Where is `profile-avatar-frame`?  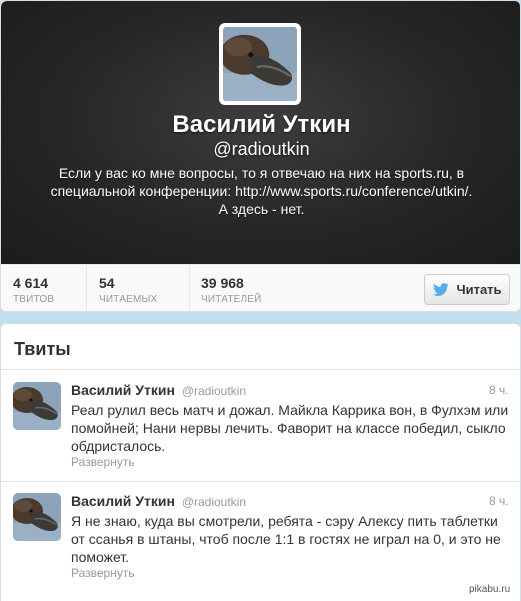
profile-avatar-frame is located at coordinates (260, 64).